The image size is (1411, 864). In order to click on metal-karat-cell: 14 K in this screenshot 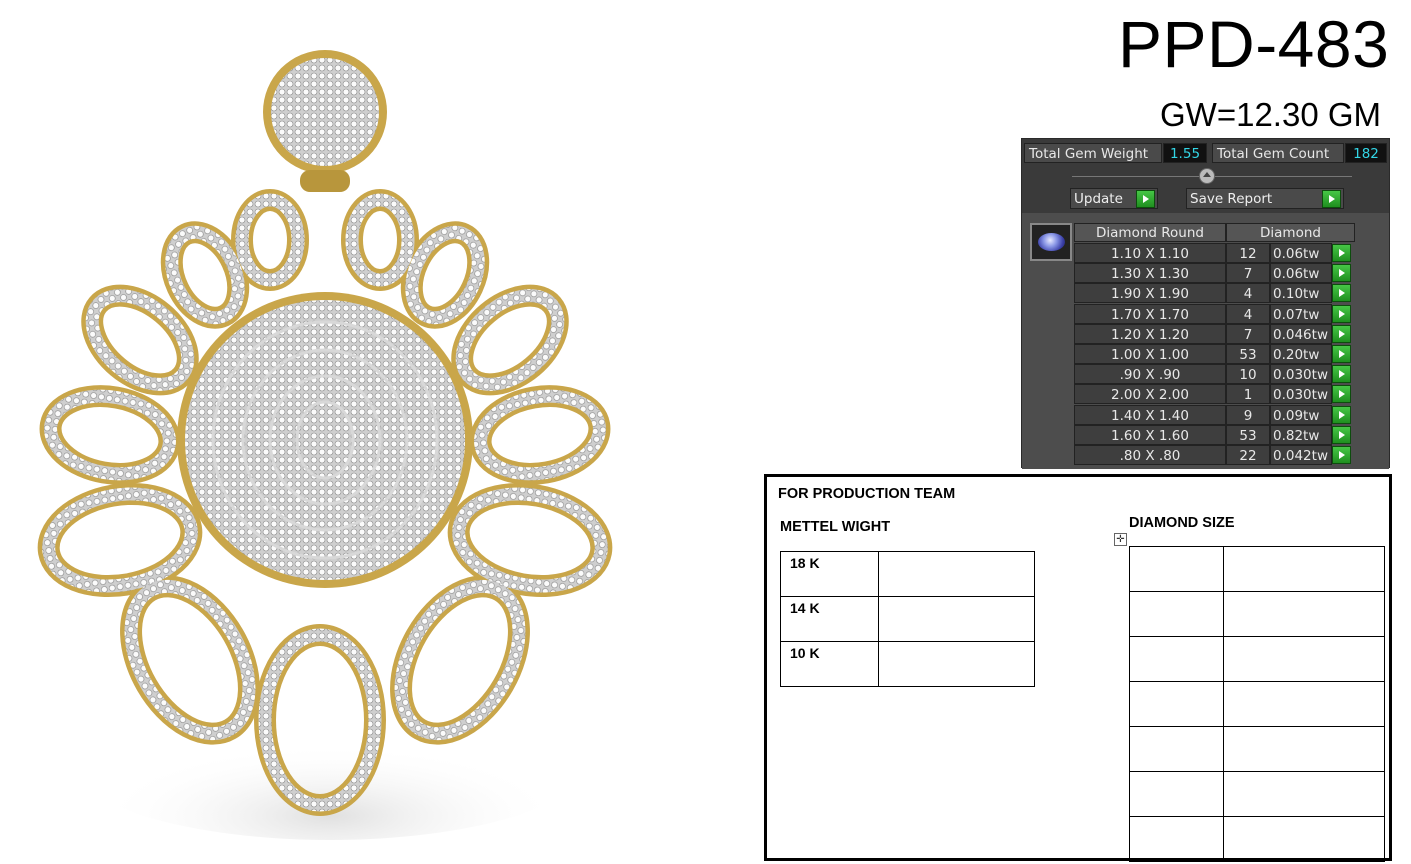, I will do `click(829, 619)`.